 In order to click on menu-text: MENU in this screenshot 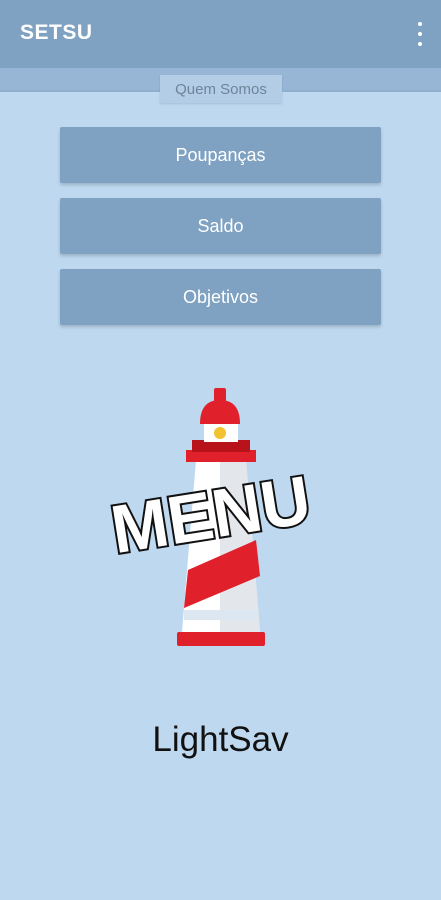, I will do `click(211, 515)`.